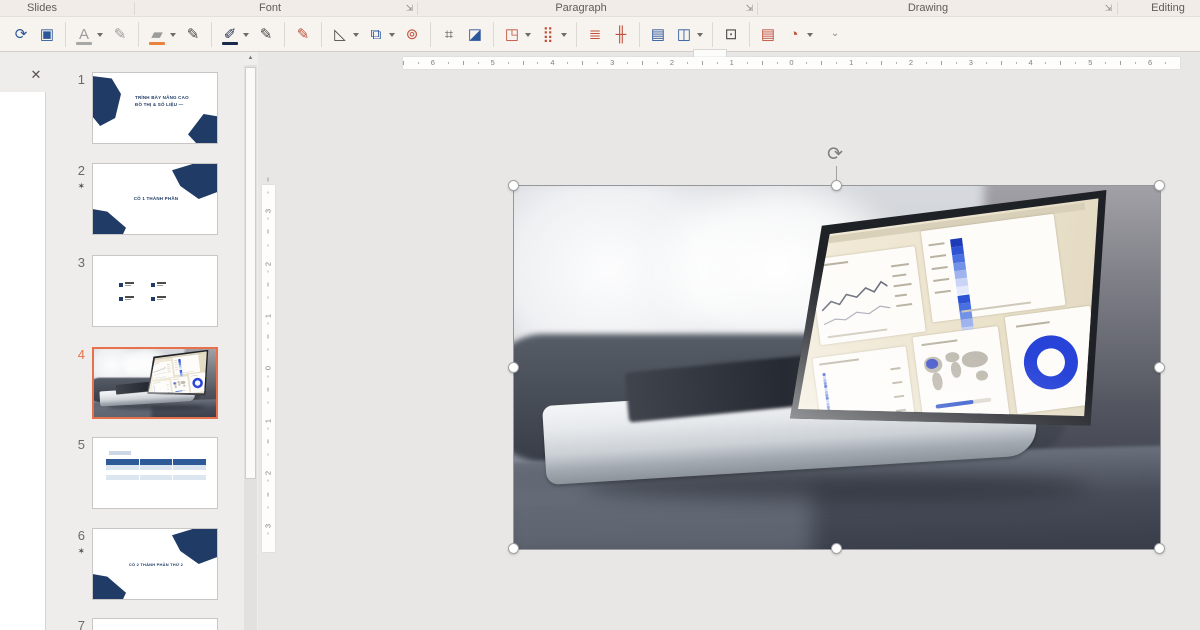  Describe the element at coordinates (100, 34) in the screenshot. I see `font-color-dropdown-chevron` at that location.